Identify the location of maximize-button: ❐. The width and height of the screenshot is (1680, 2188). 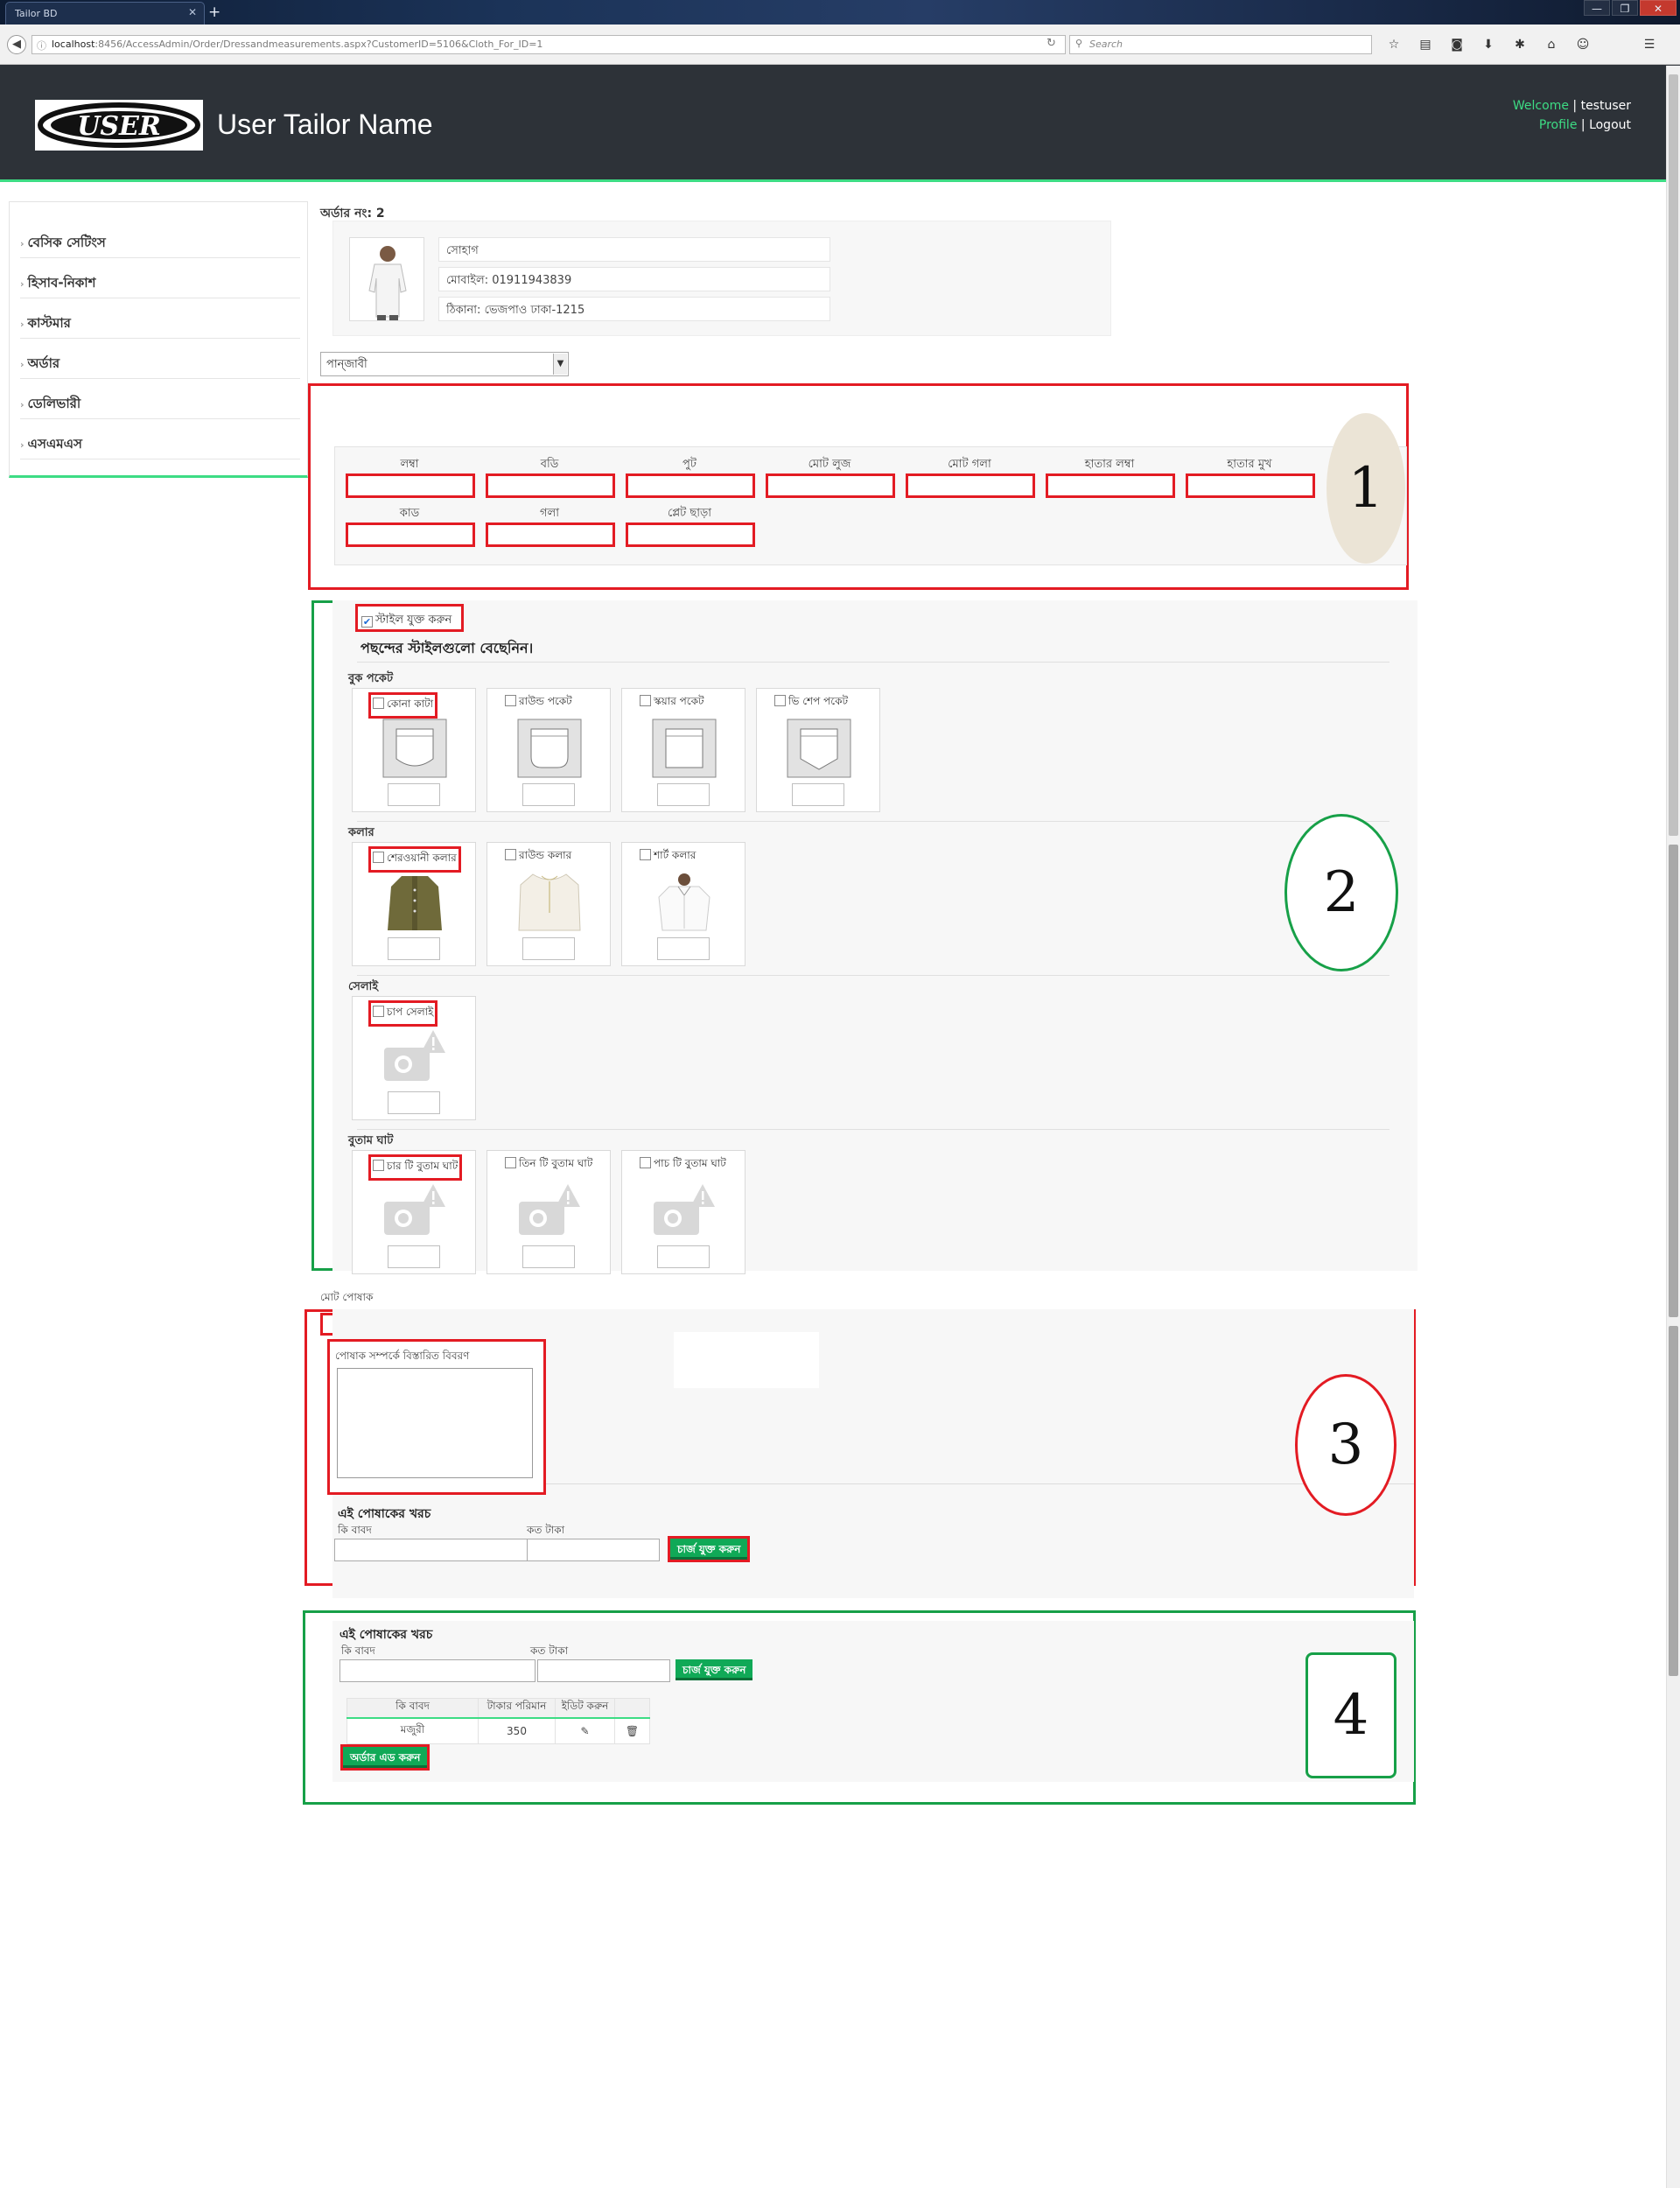
(1625, 8).